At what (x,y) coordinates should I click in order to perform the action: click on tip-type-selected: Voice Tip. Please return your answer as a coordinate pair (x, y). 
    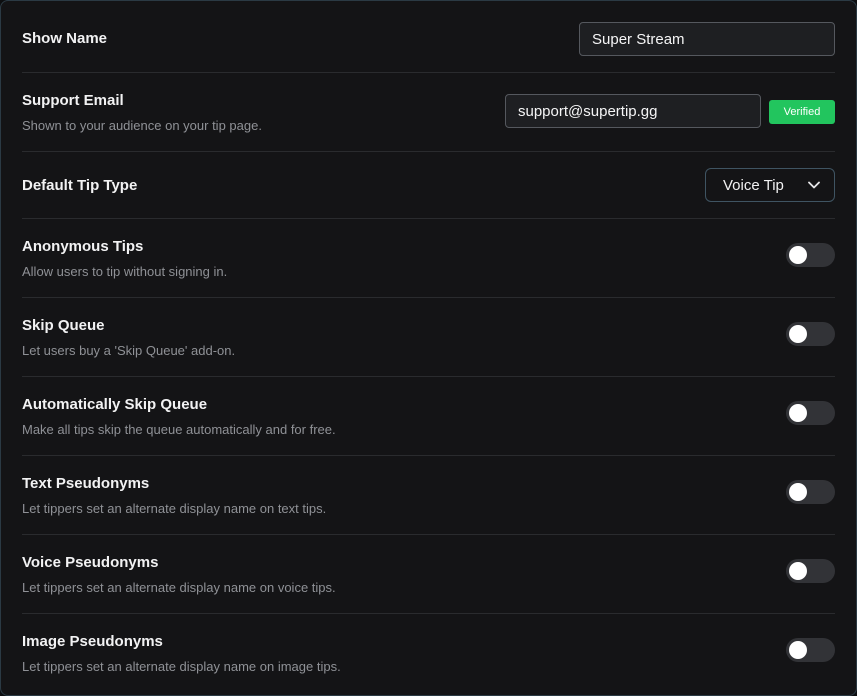
    Looking at the image, I should click on (753, 185).